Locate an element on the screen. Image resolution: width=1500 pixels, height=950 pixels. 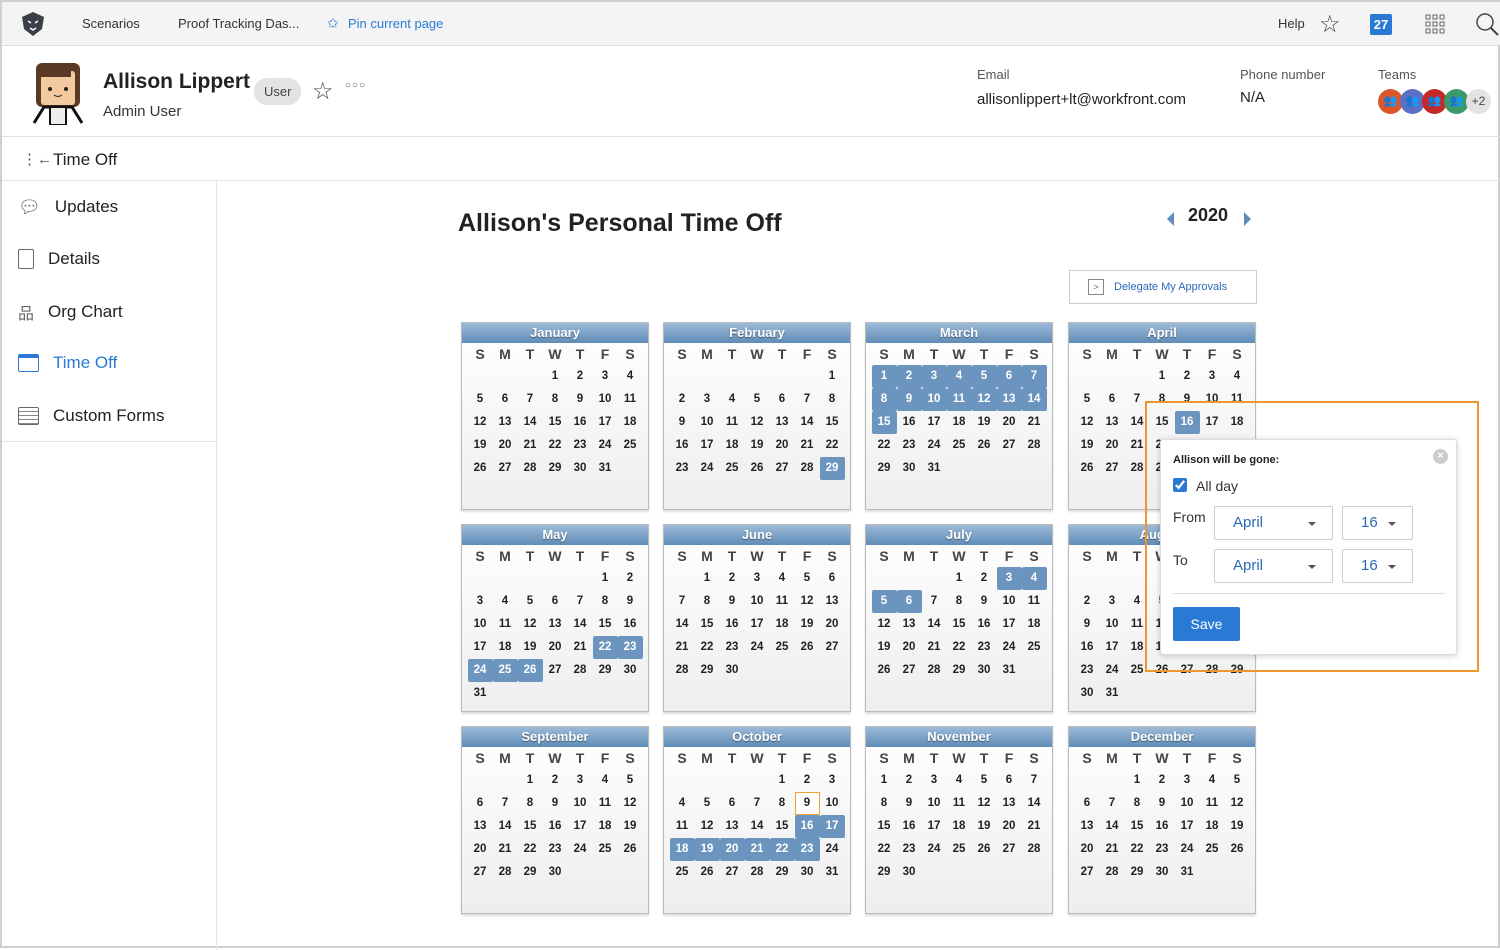
calendar-day: 7 is located at coordinates (1112, 803).